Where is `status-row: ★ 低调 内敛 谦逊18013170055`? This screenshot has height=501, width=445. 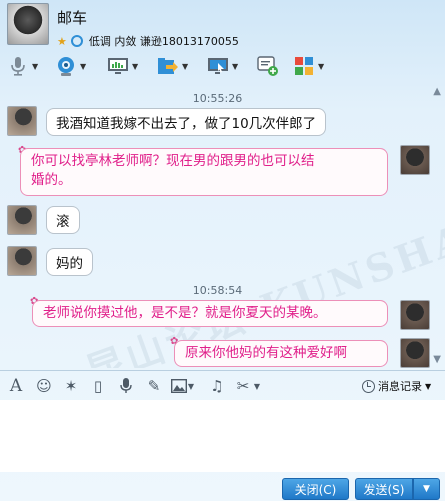
status-row: ★ 低调 内敛 谦逊18013170055 is located at coordinates (148, 41).